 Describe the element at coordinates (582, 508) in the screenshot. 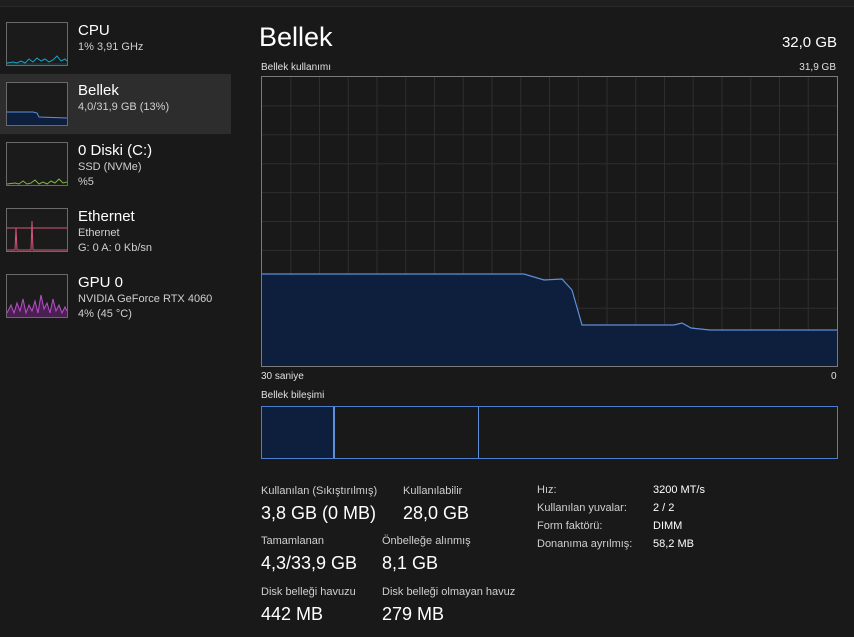

I see `slots-used-label: Kullanılan yuvalar:` at that location.